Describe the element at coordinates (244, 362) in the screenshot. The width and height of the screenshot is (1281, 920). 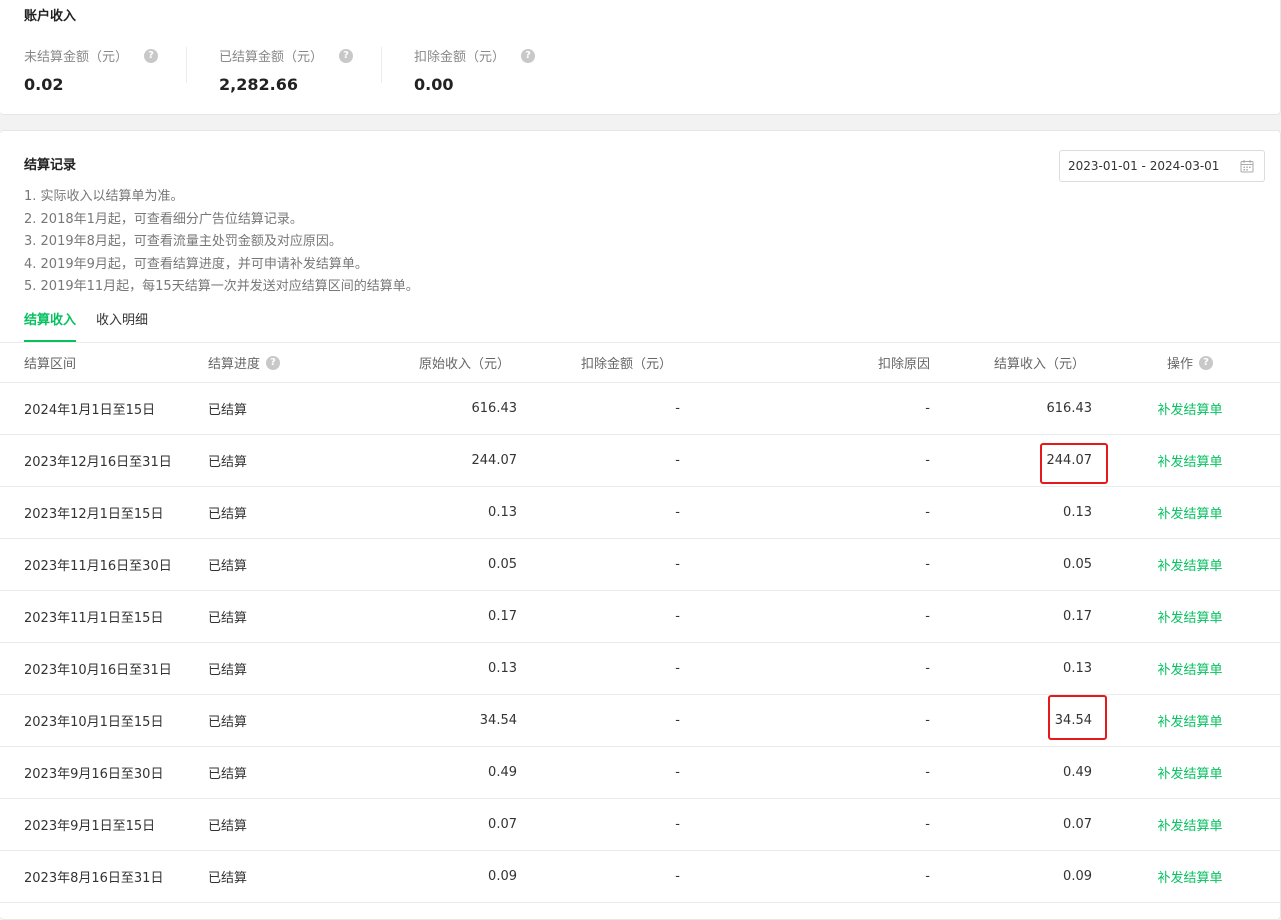
I see `column-header-progress: 结算进度 ?` at that location.